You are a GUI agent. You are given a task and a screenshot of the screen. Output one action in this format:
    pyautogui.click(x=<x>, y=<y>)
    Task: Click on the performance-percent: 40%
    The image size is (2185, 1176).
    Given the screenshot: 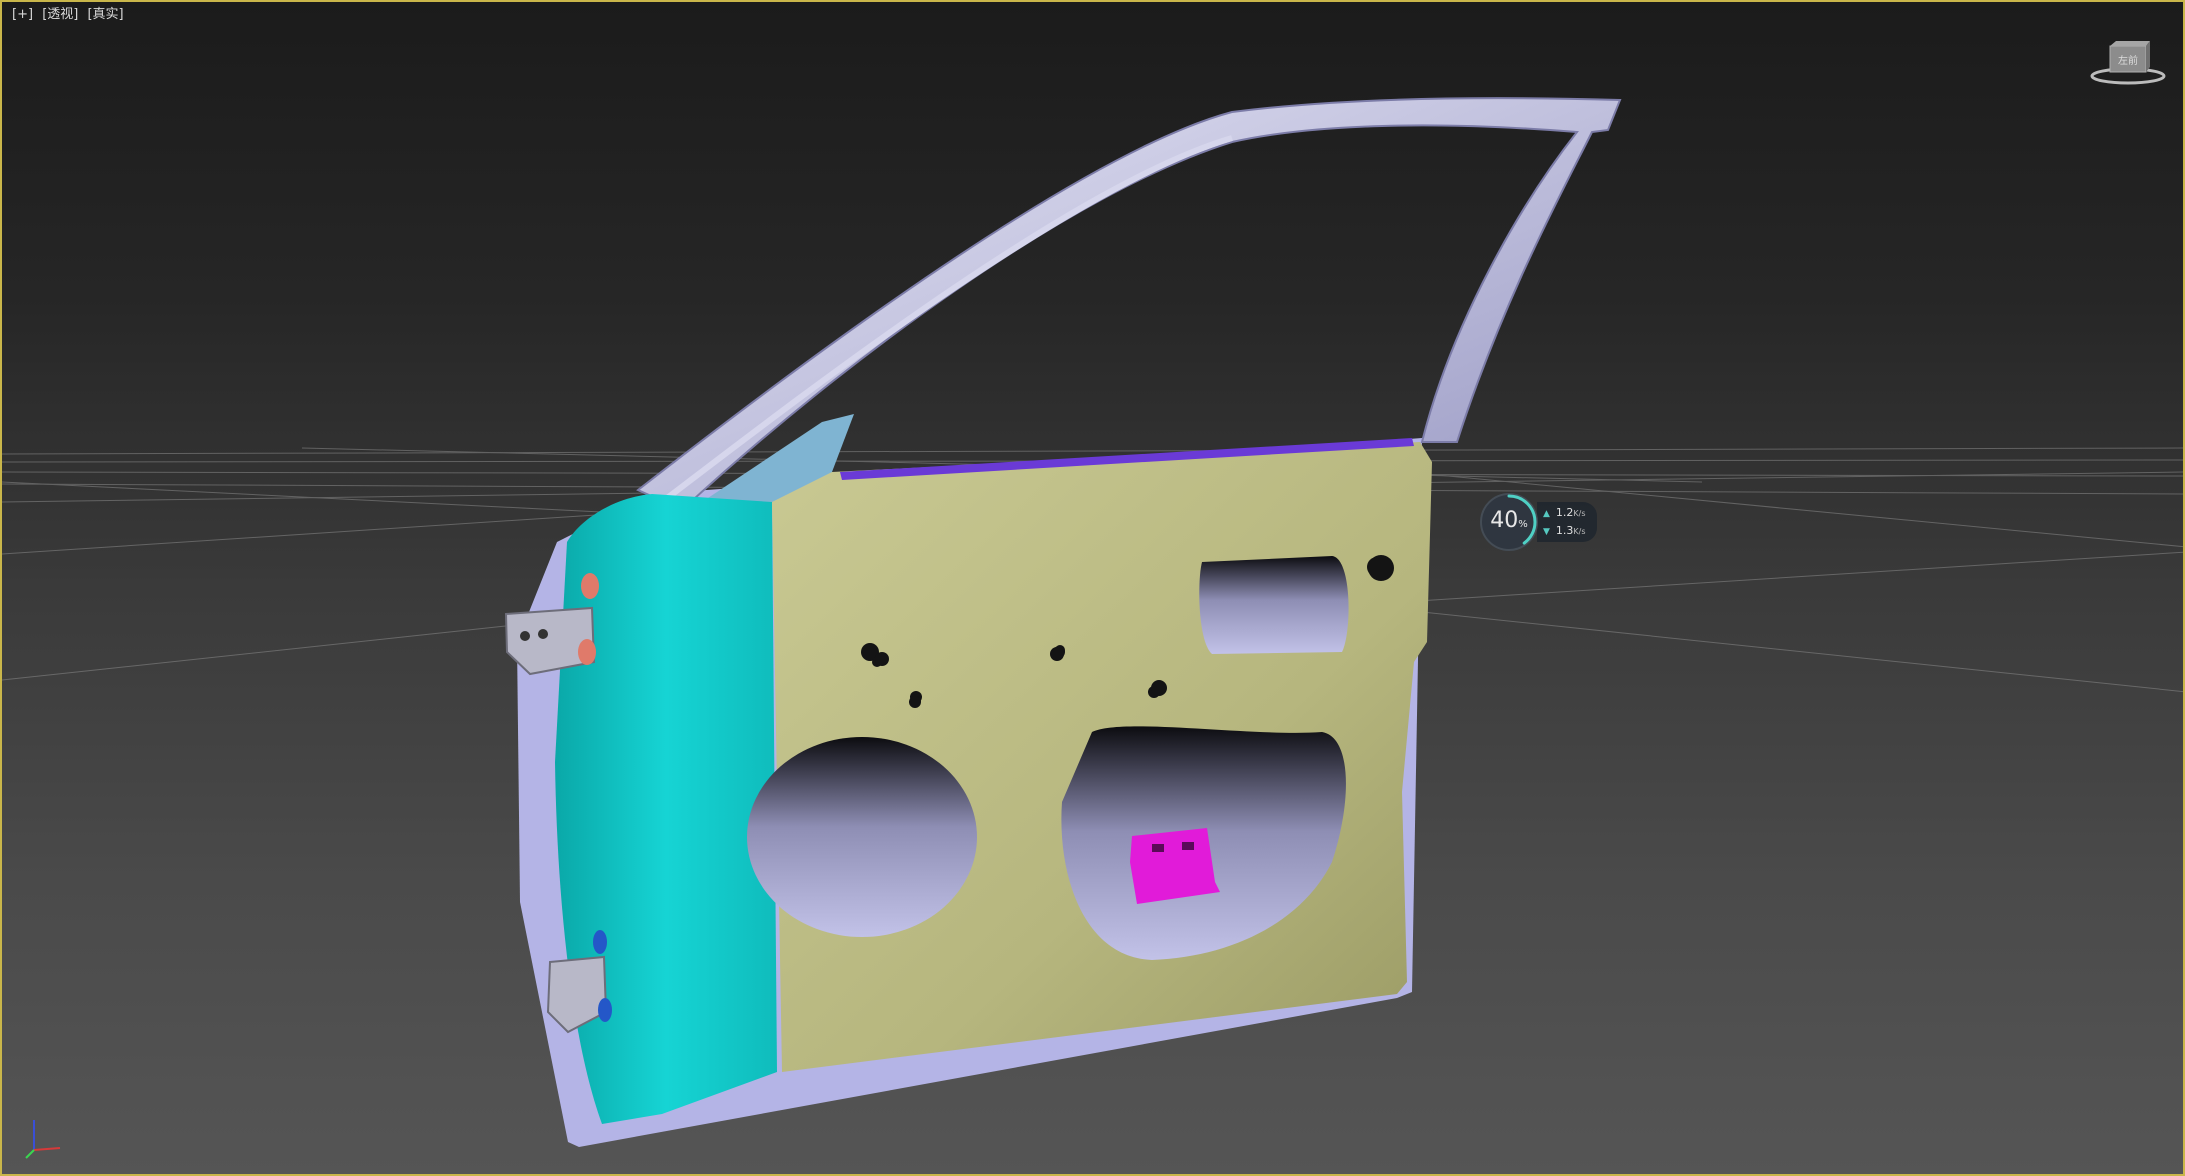 What is the action you would take?
    pyautogui.click(x=1509, y=520)
    